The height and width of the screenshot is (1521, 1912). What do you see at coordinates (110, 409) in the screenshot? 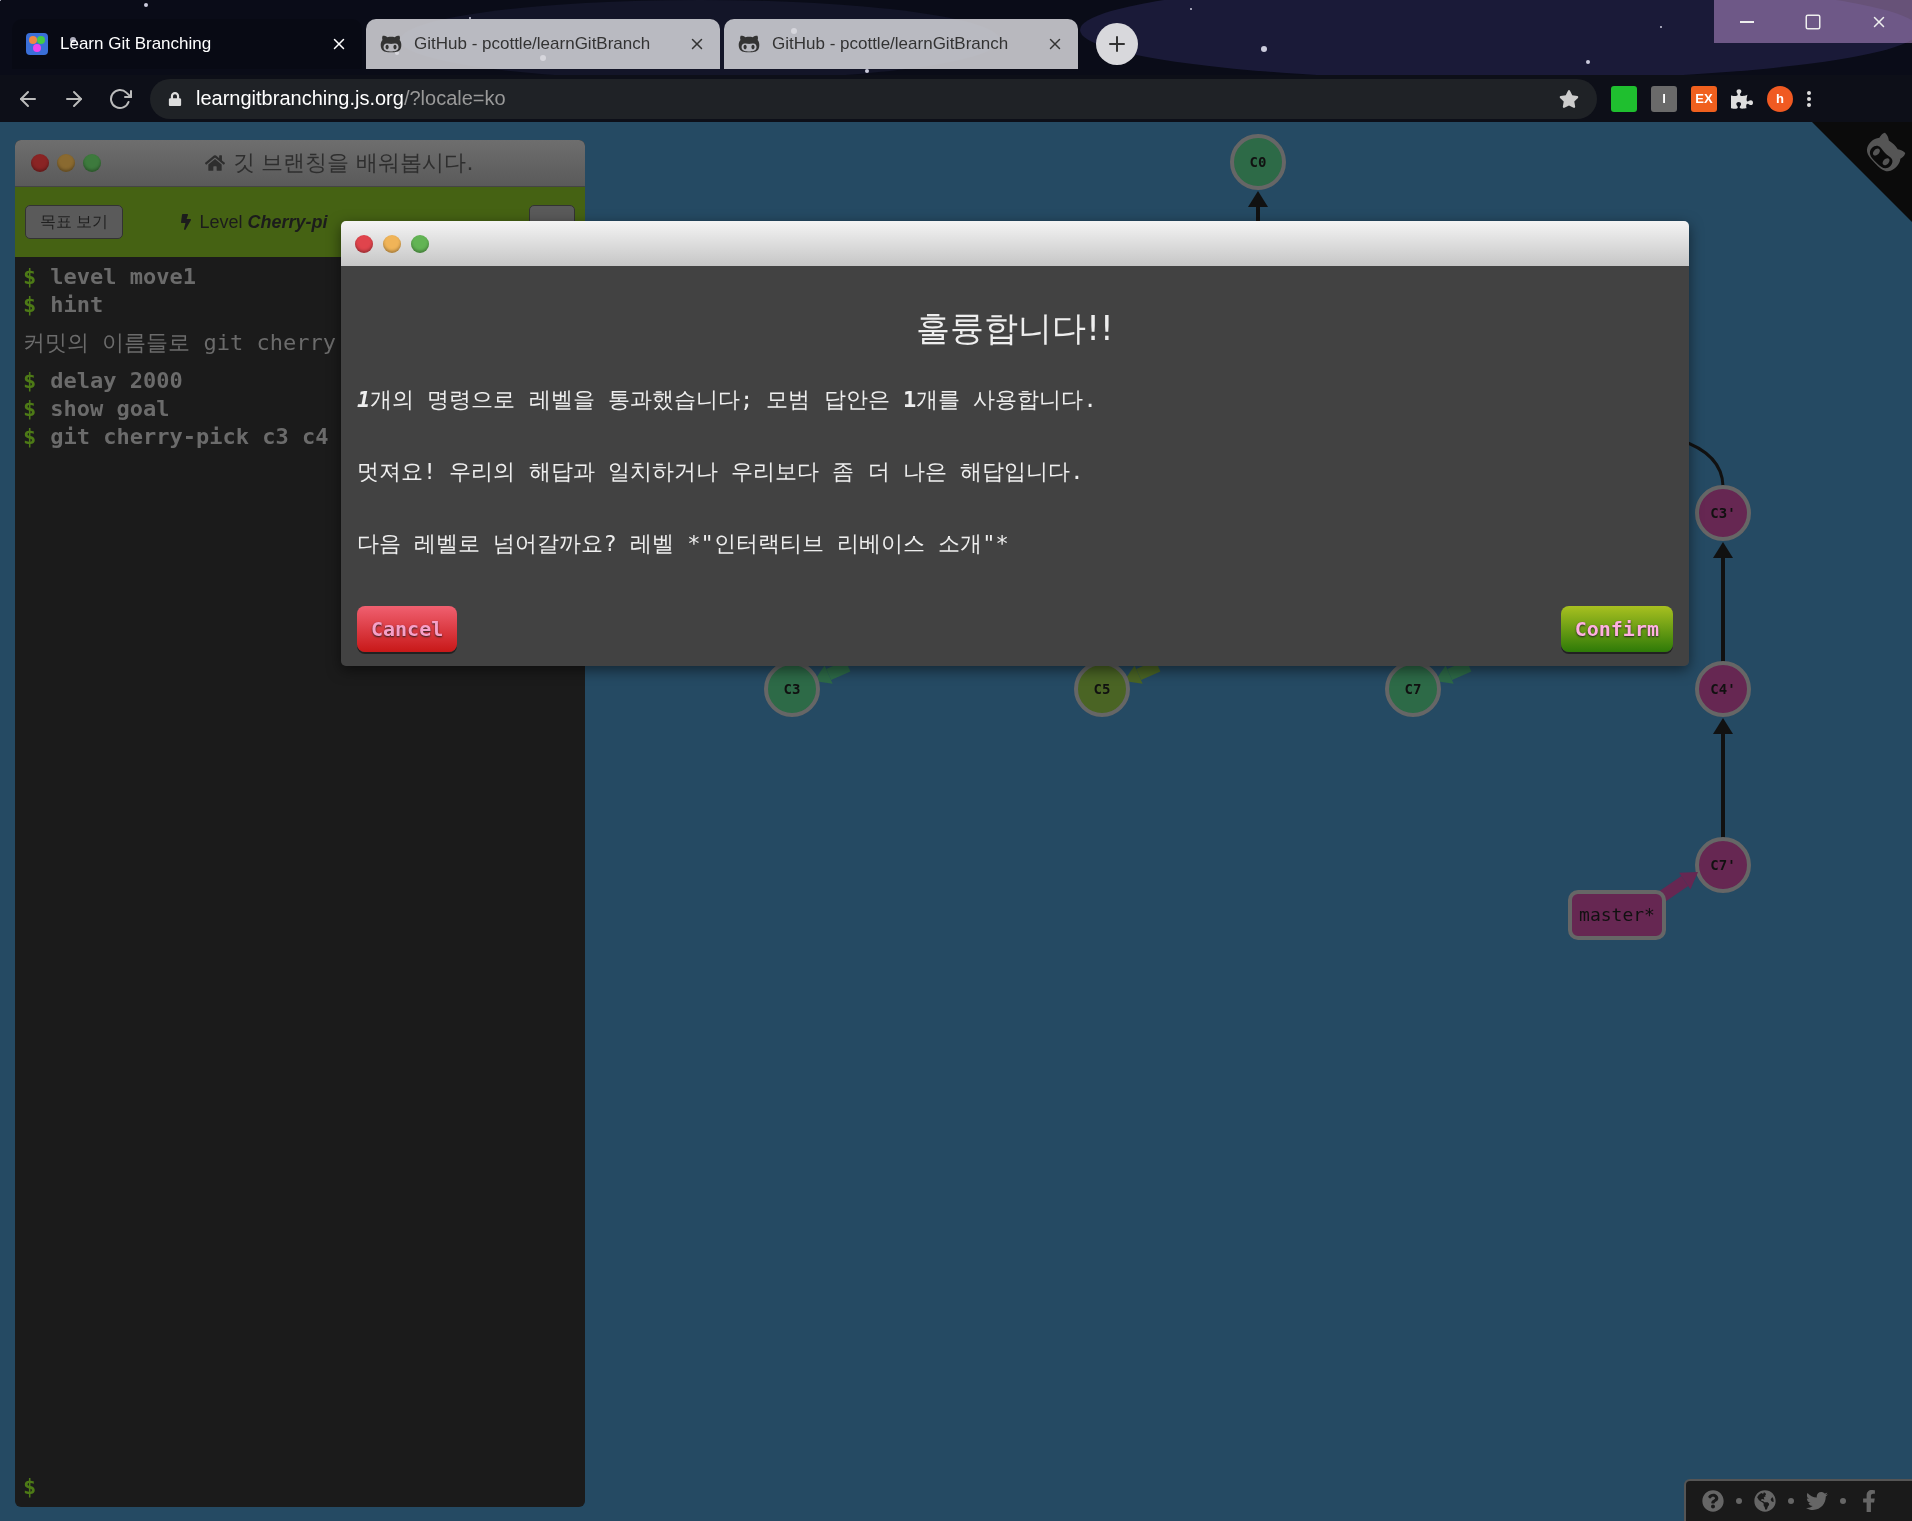
I see `terminal-command: show goal` at bounding box center [110, 409].